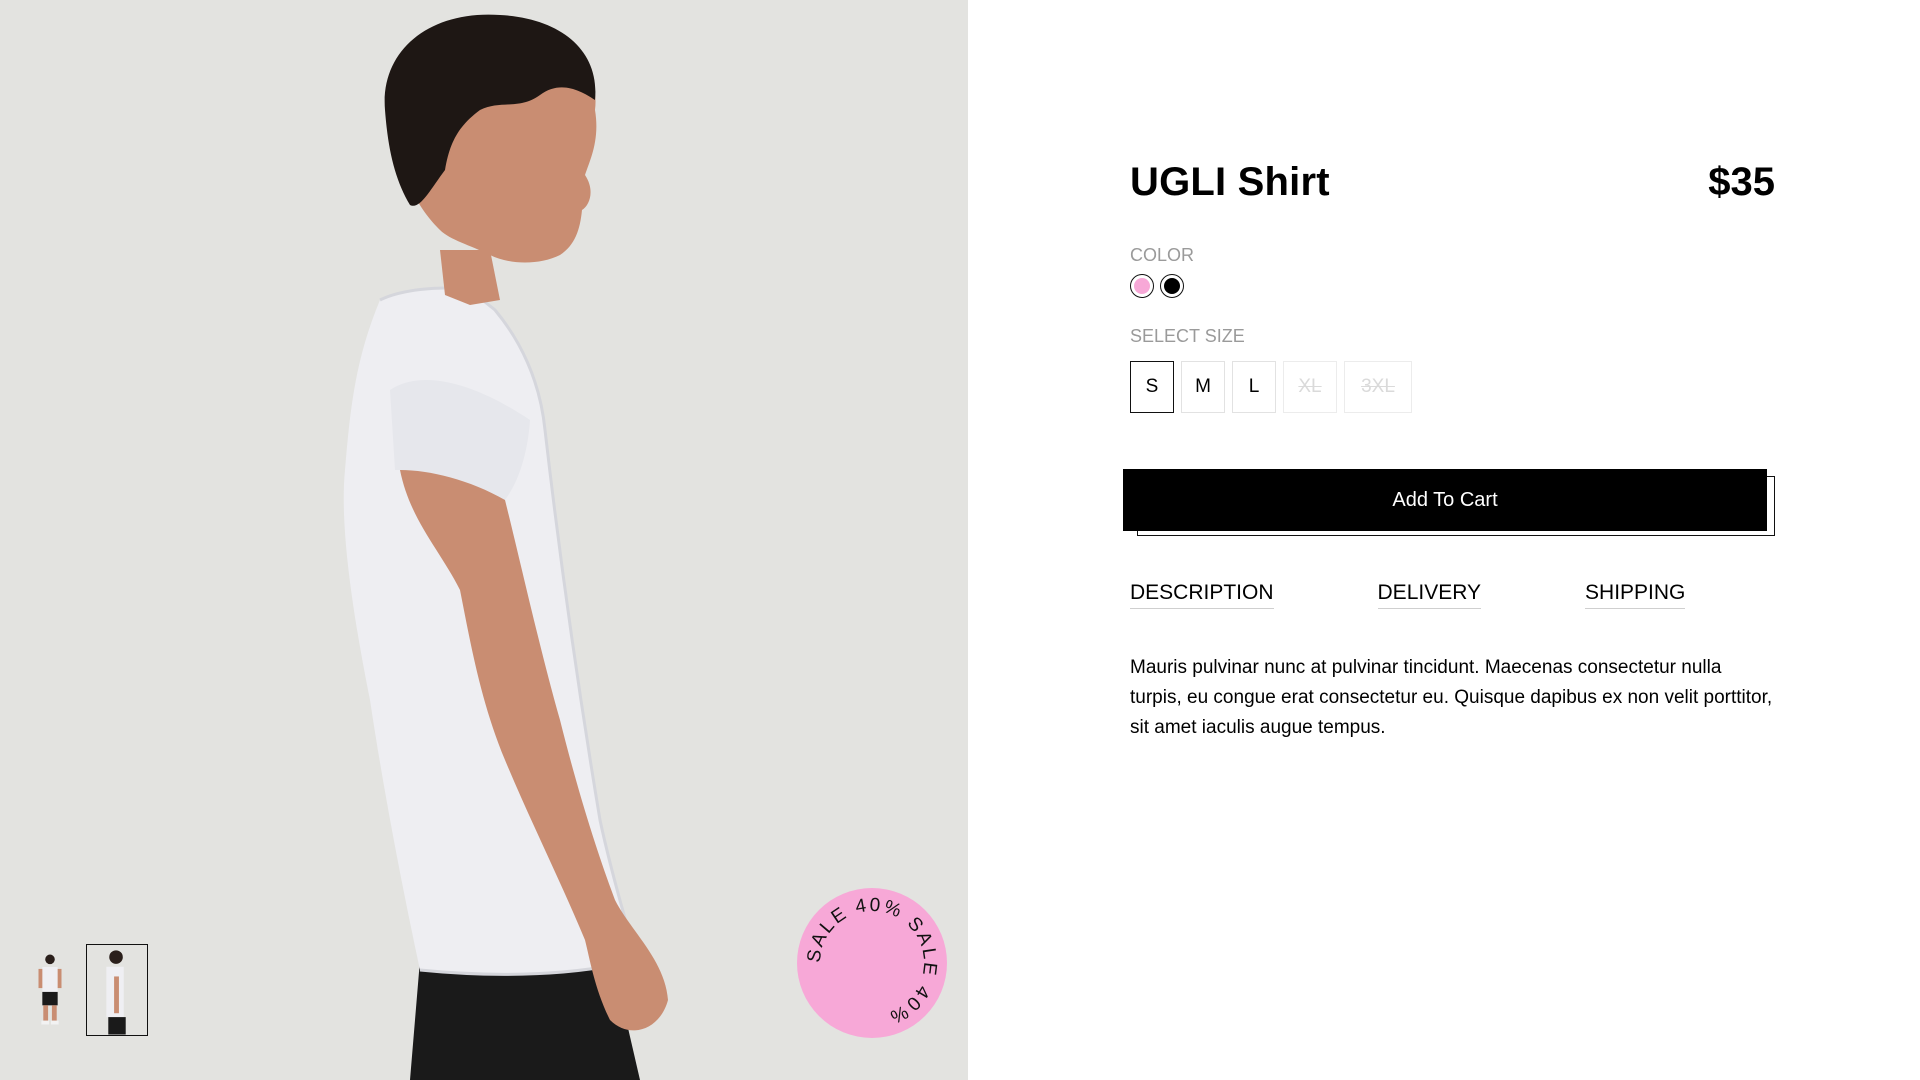  I want to click on size-options: S M L XL 3XL, so click(1452, 387).